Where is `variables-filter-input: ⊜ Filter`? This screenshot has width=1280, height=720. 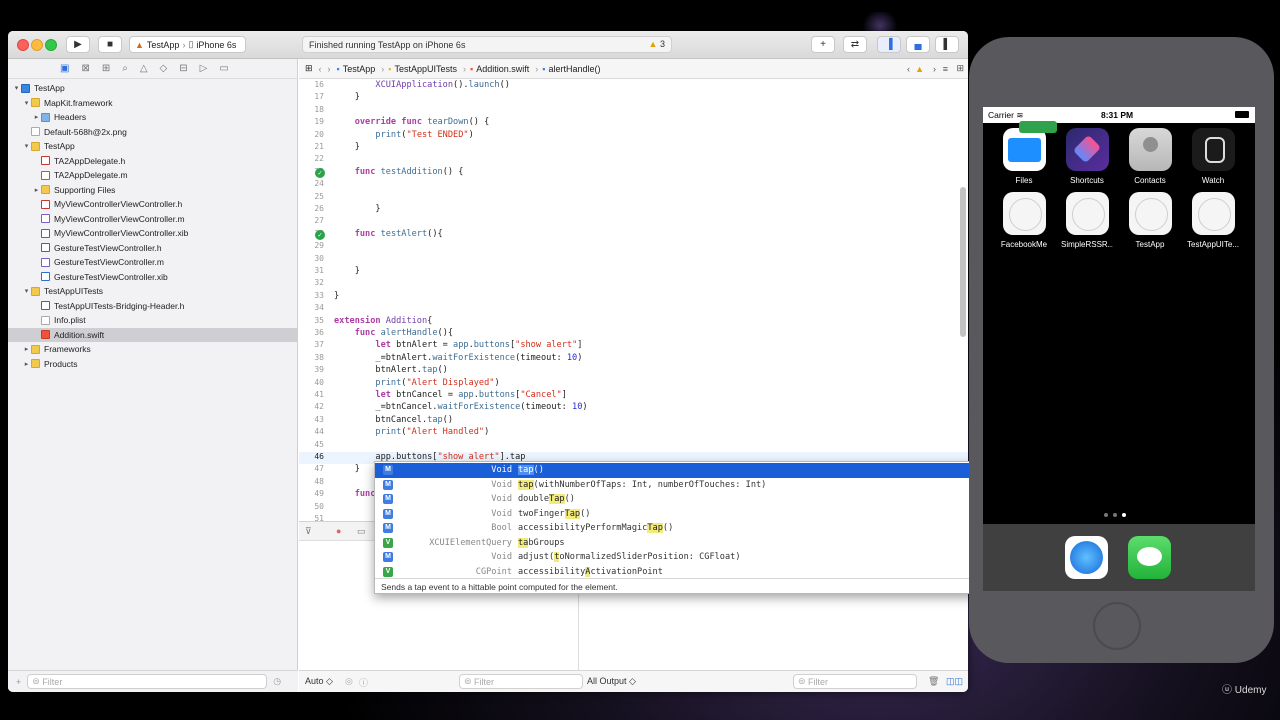 variables-filter-input: ⊜ Filter is located at coordinates (521, 681).